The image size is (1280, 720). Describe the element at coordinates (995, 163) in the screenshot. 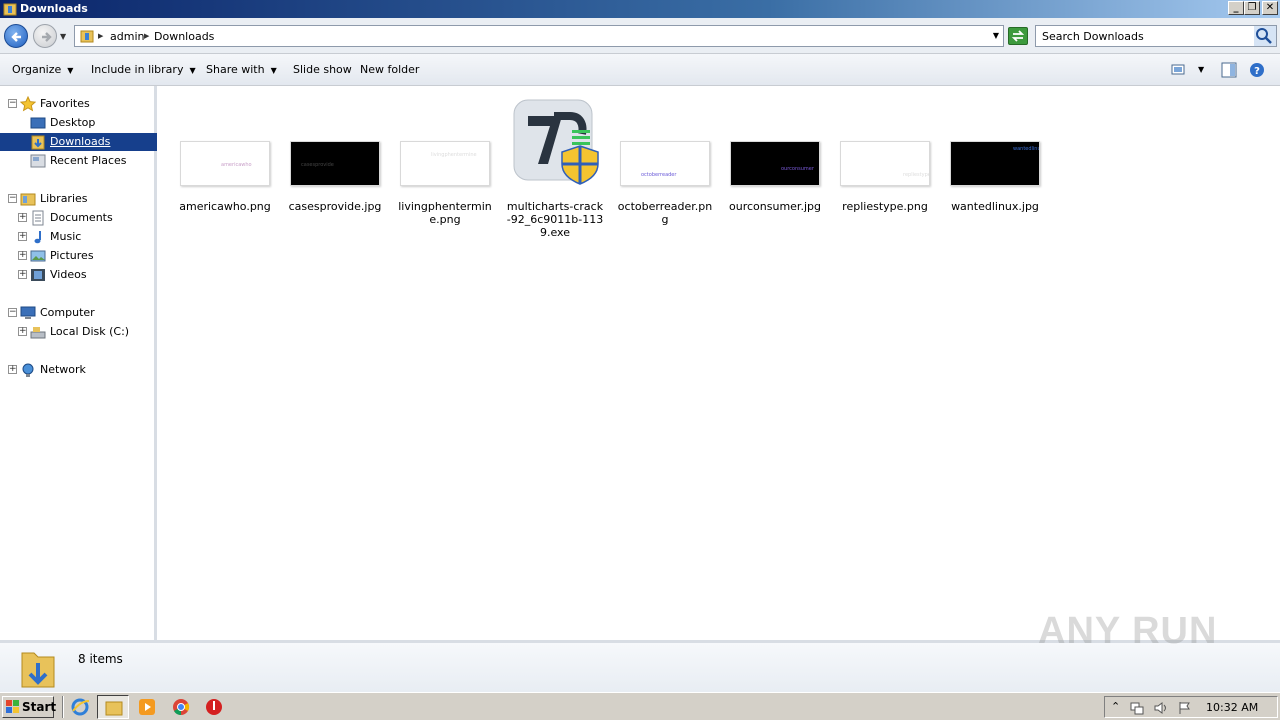

I see `image-thumbnail: wantedlinux` at that location.